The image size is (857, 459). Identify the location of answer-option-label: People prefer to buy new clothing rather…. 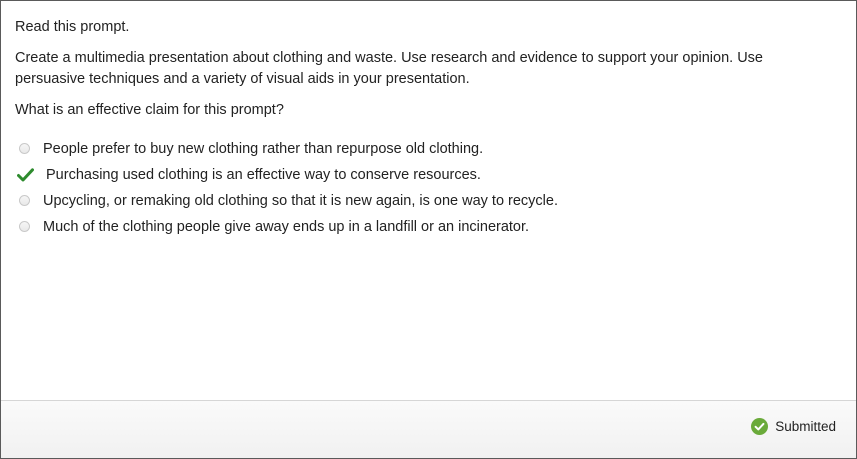
(263, 149).